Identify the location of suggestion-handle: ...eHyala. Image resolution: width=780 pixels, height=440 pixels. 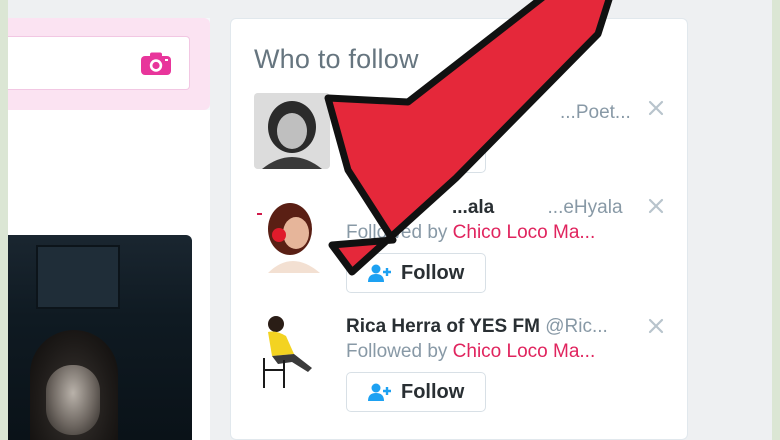
(585, 207).